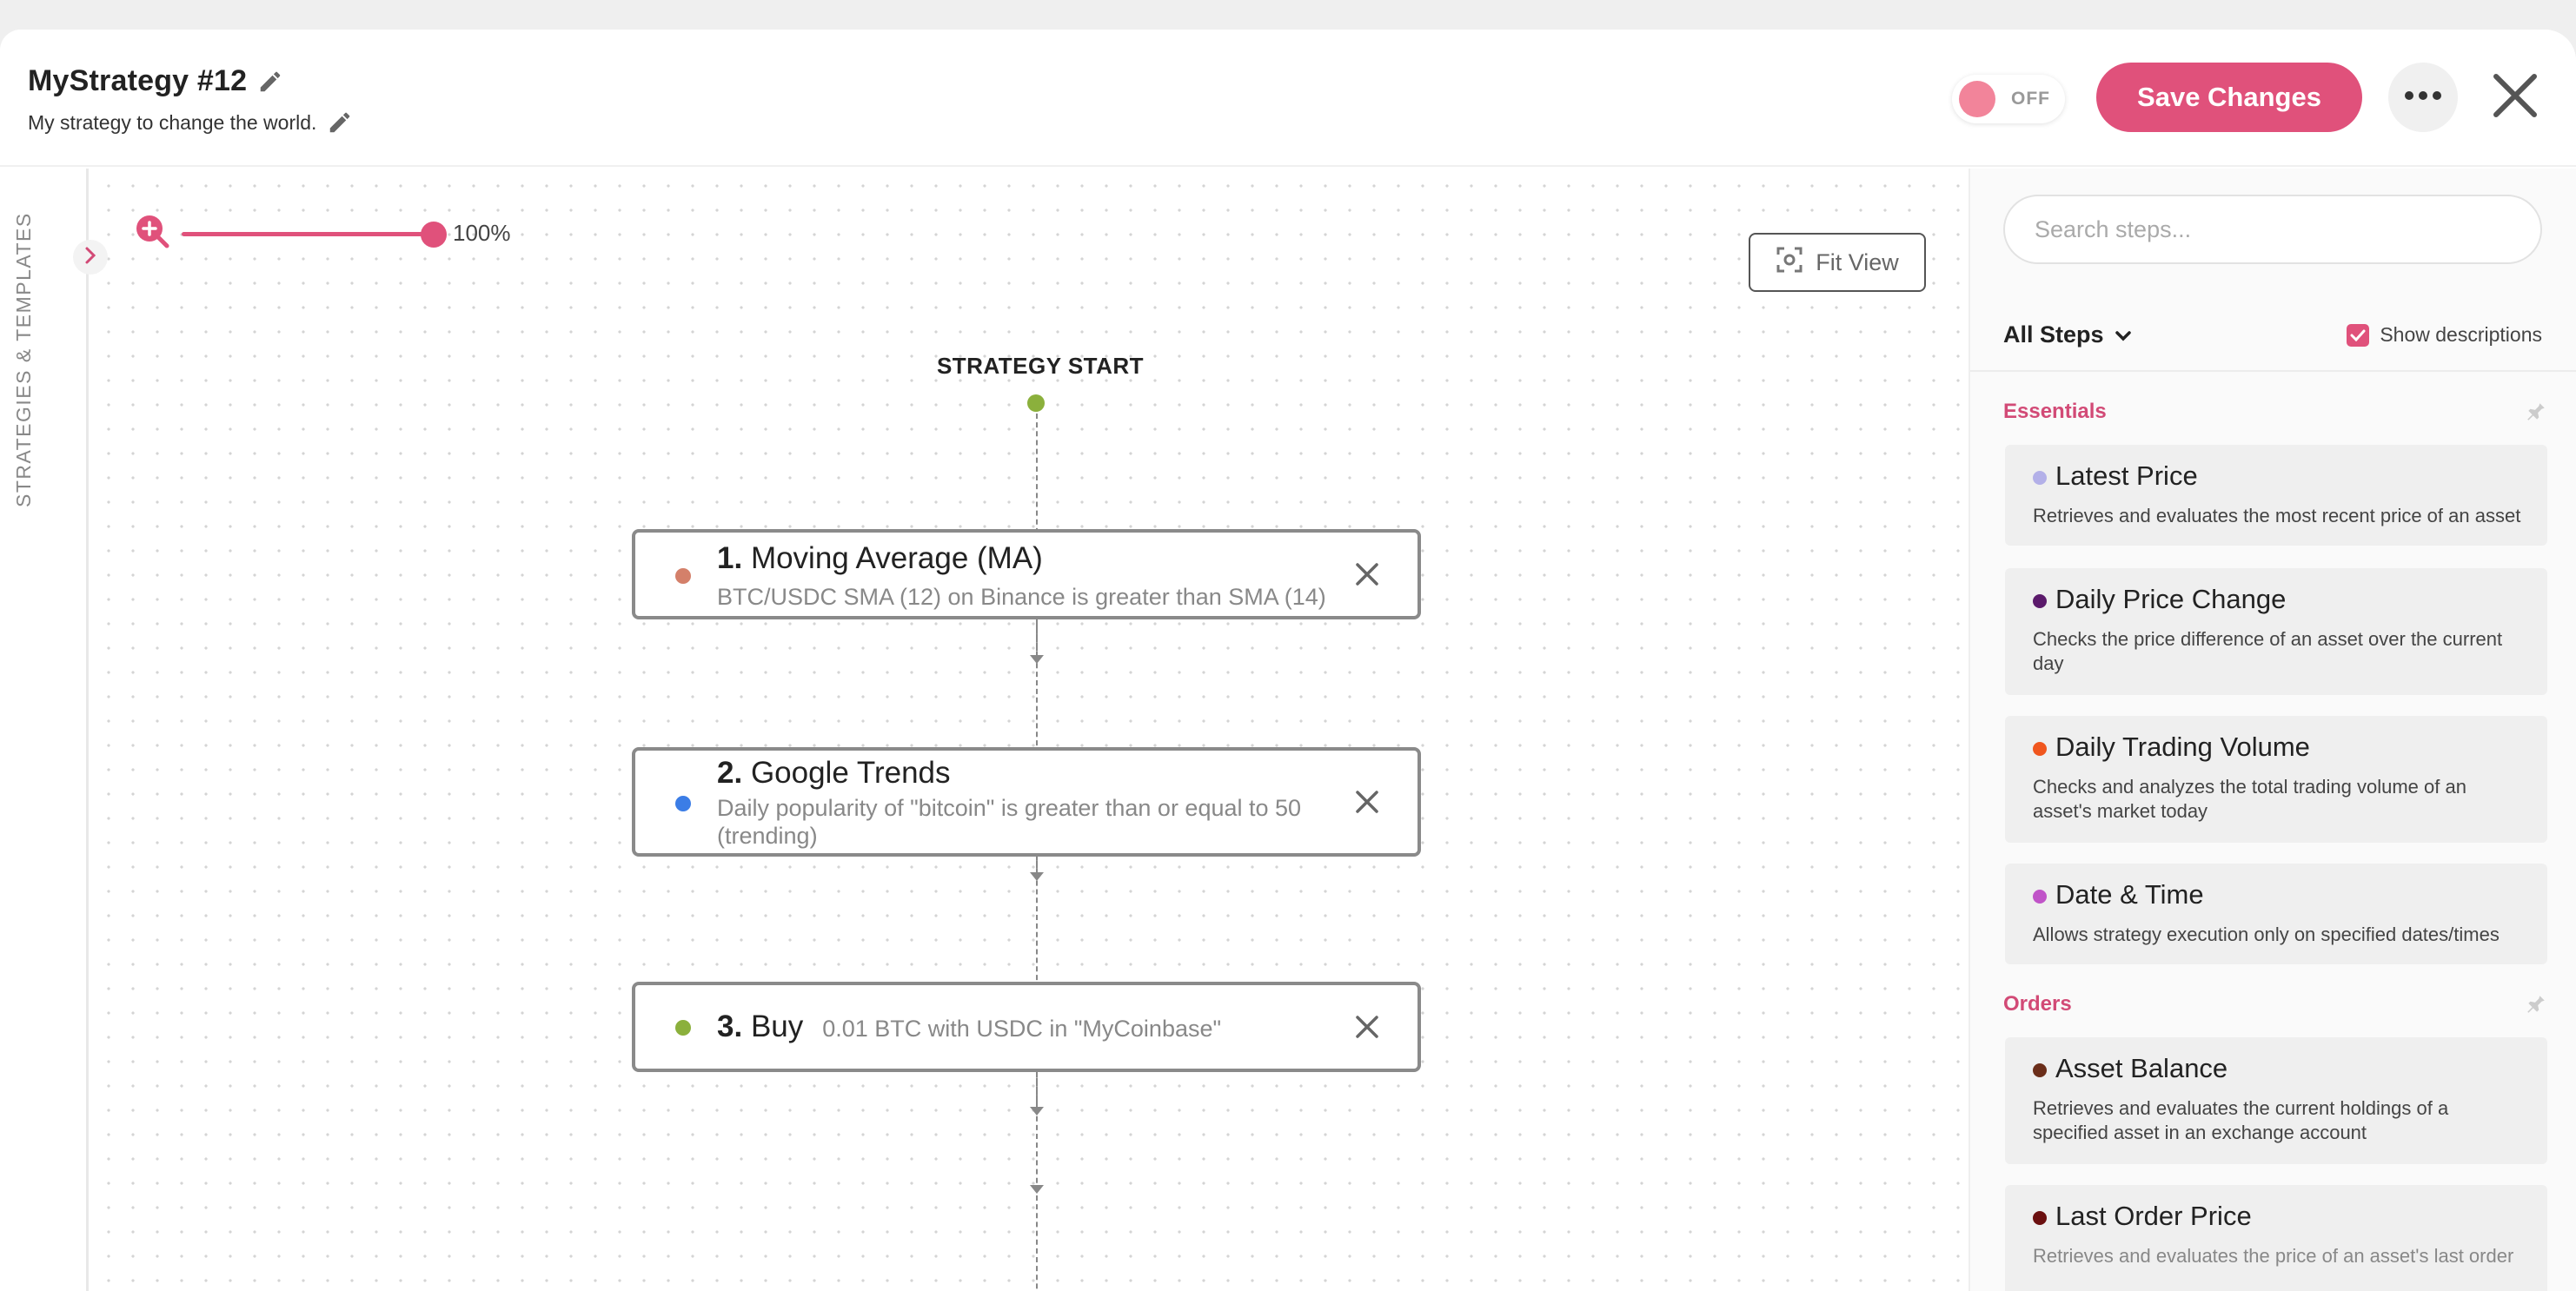  What do you see at coordinates (2030, 99) in the screenshot?
I see `toggle-state-label: OFF` at bounding box center [2030, 99].